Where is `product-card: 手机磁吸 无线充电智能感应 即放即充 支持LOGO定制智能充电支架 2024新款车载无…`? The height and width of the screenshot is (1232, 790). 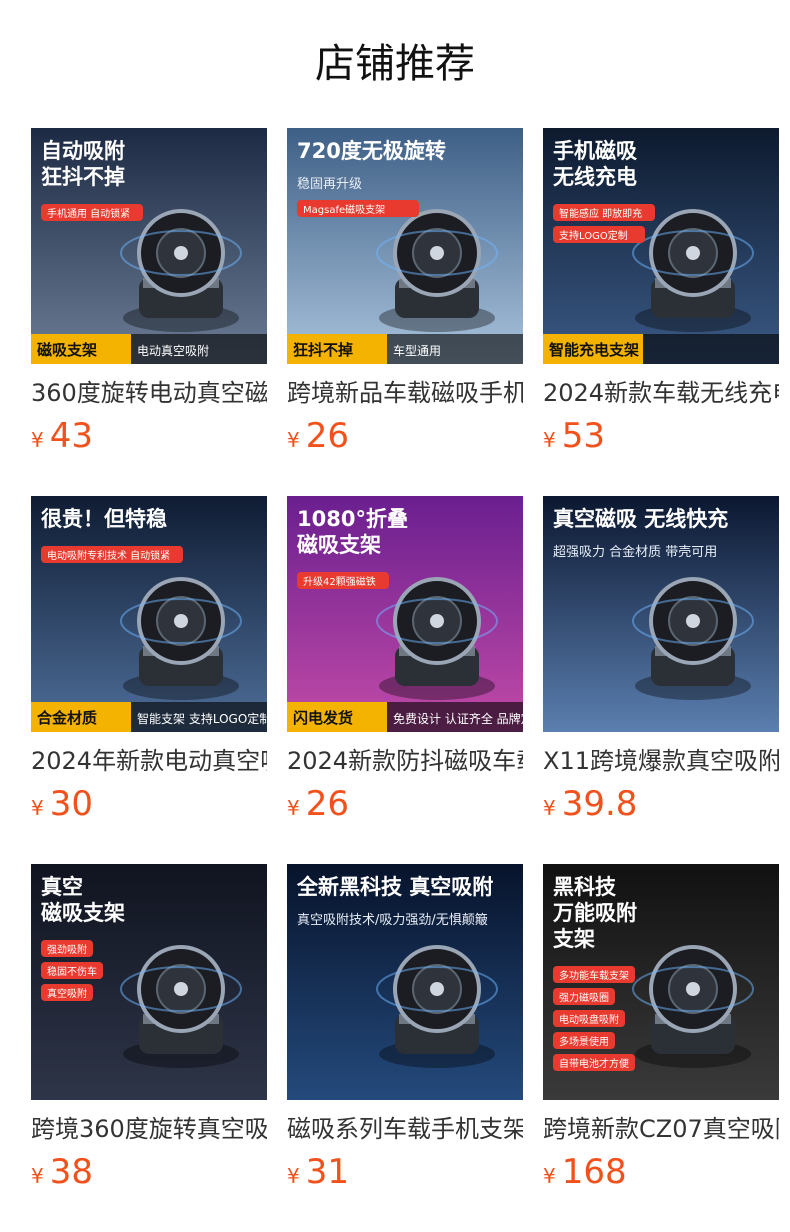
product-card: 手机磁吸 无线充电智能感应 即放即充 支持LOGO定制智能充电支架 2024新款车载无… is located at coordinates (661, 312).